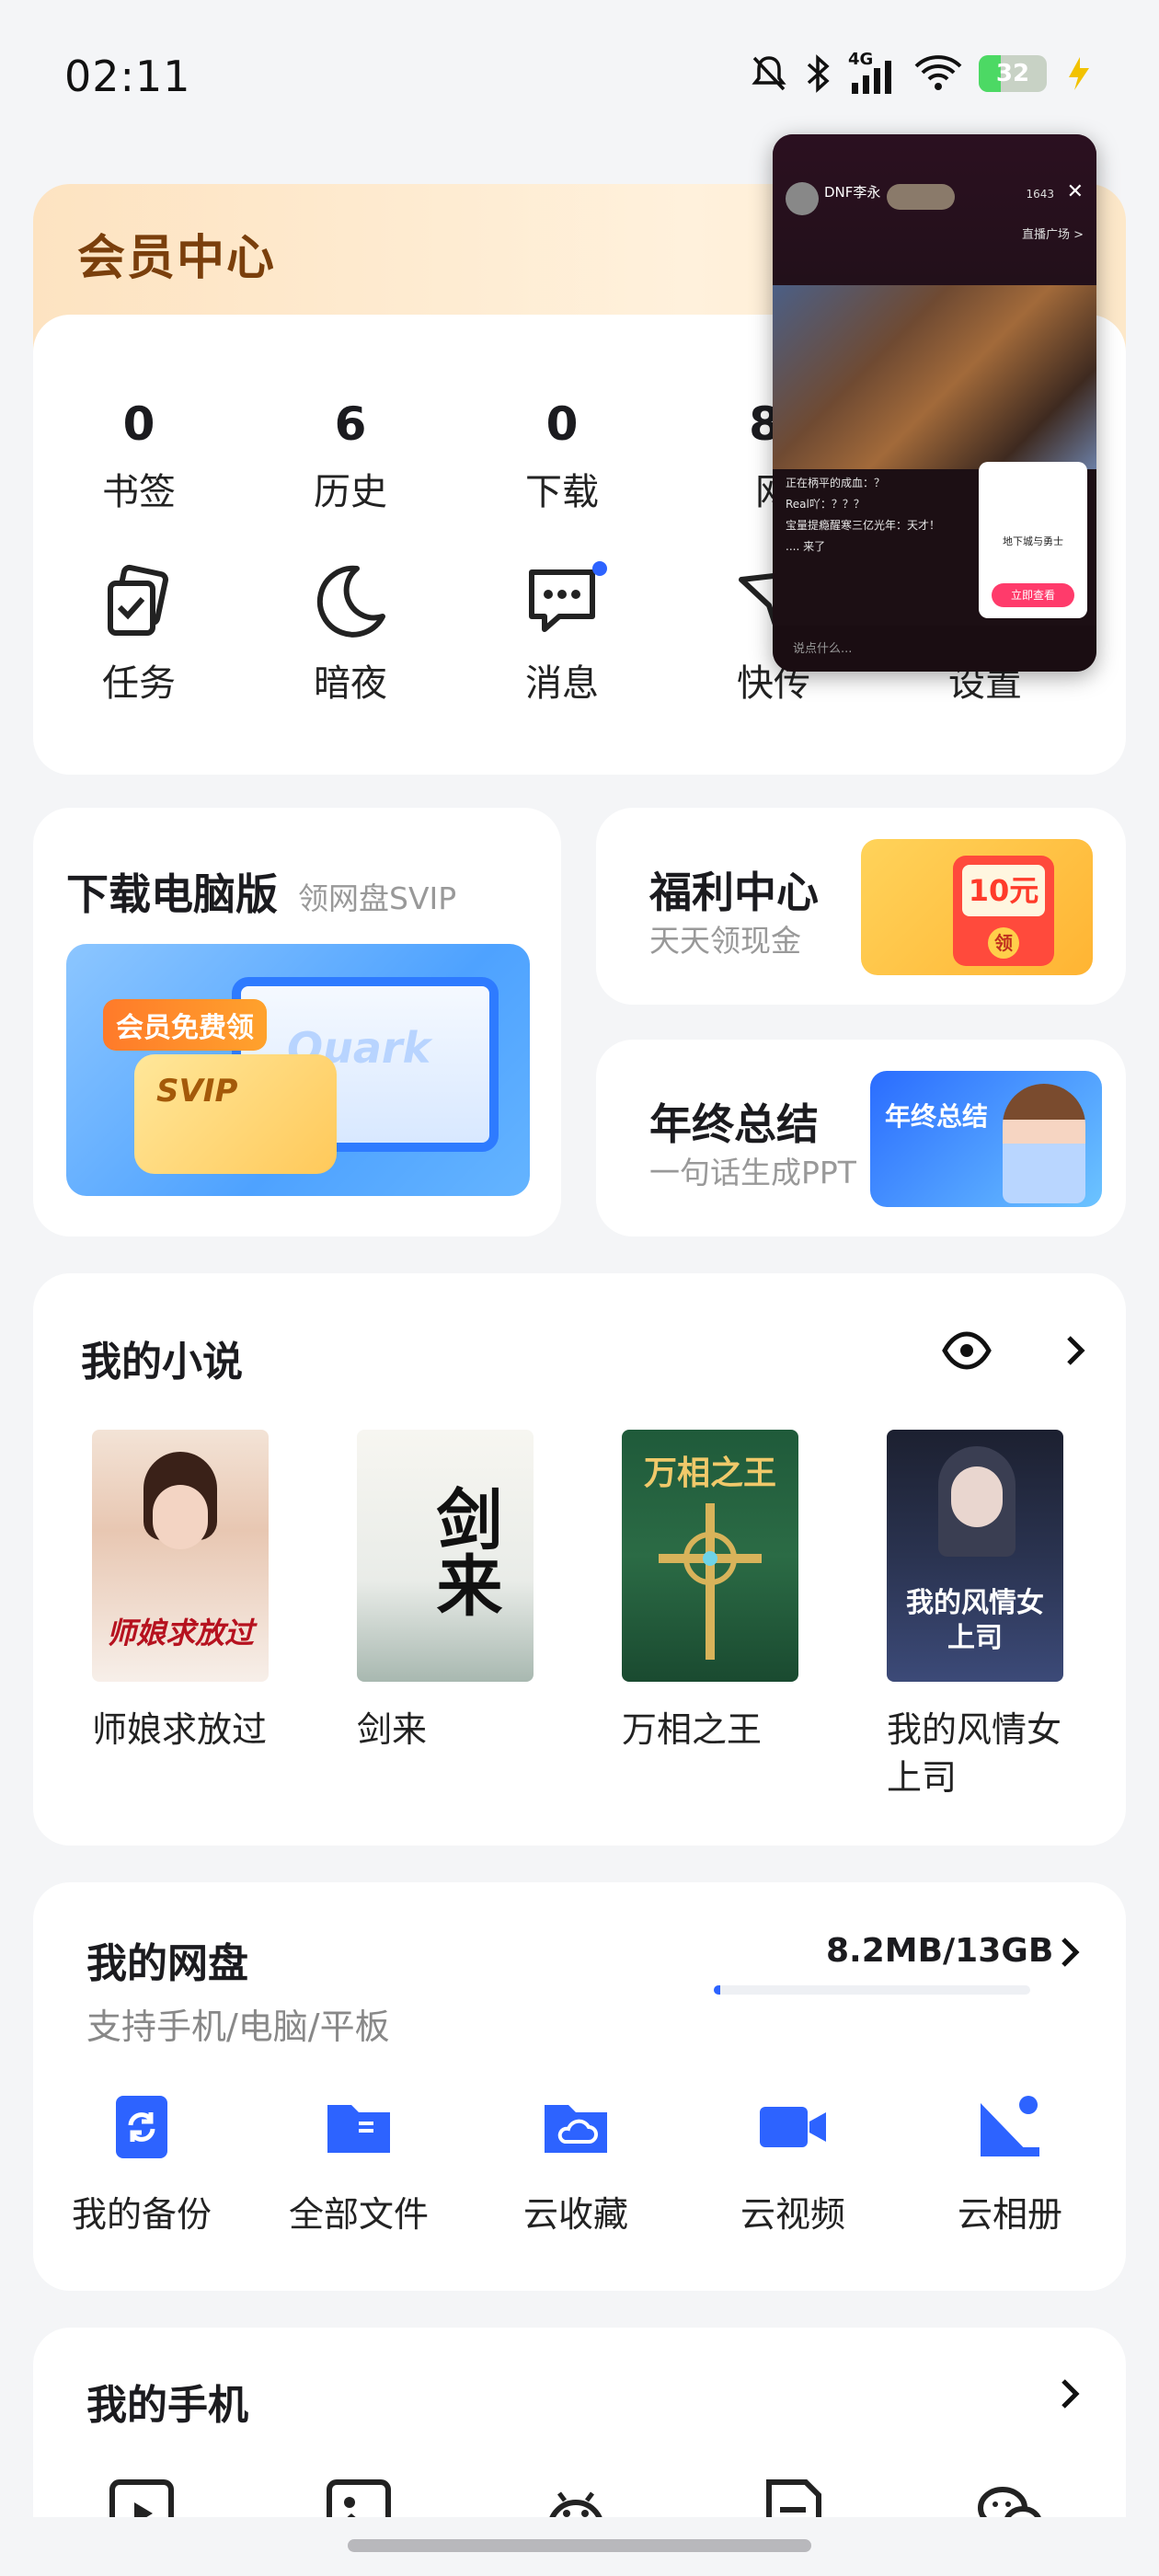  I want to click on annual-summary-card: 年终总结 一句话生成PPT 年终总结, so click(861, 1138).